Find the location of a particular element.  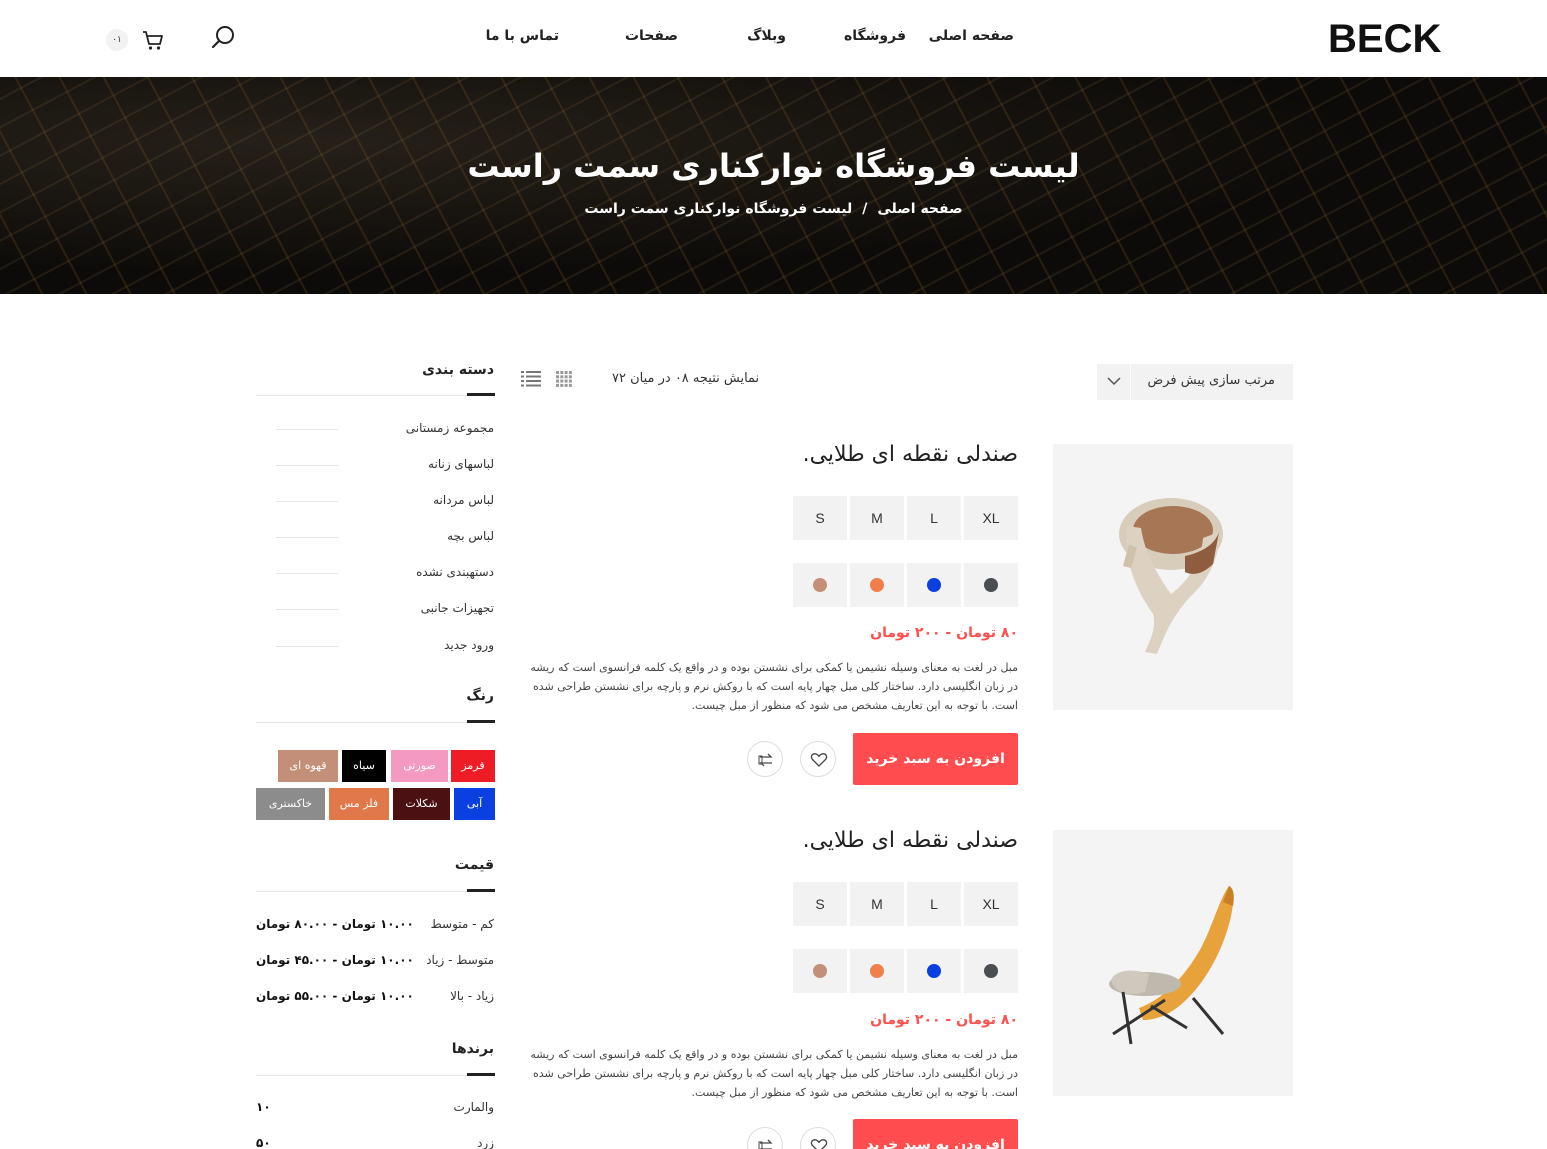

cart-icon is located at coordinates (153, 40).